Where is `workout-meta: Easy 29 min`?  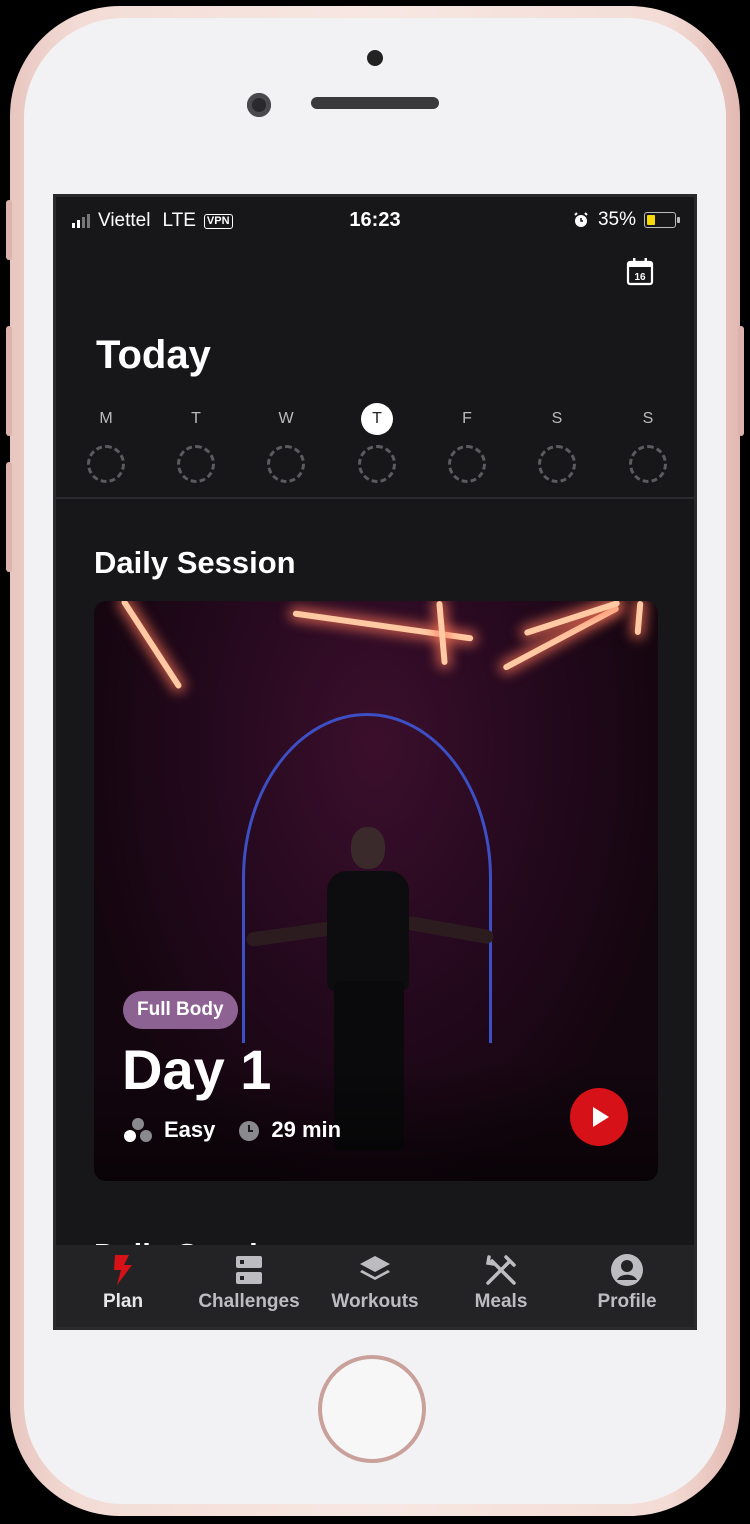 workout-meta: Easy 29 min is located at coordinates (231, 1130).